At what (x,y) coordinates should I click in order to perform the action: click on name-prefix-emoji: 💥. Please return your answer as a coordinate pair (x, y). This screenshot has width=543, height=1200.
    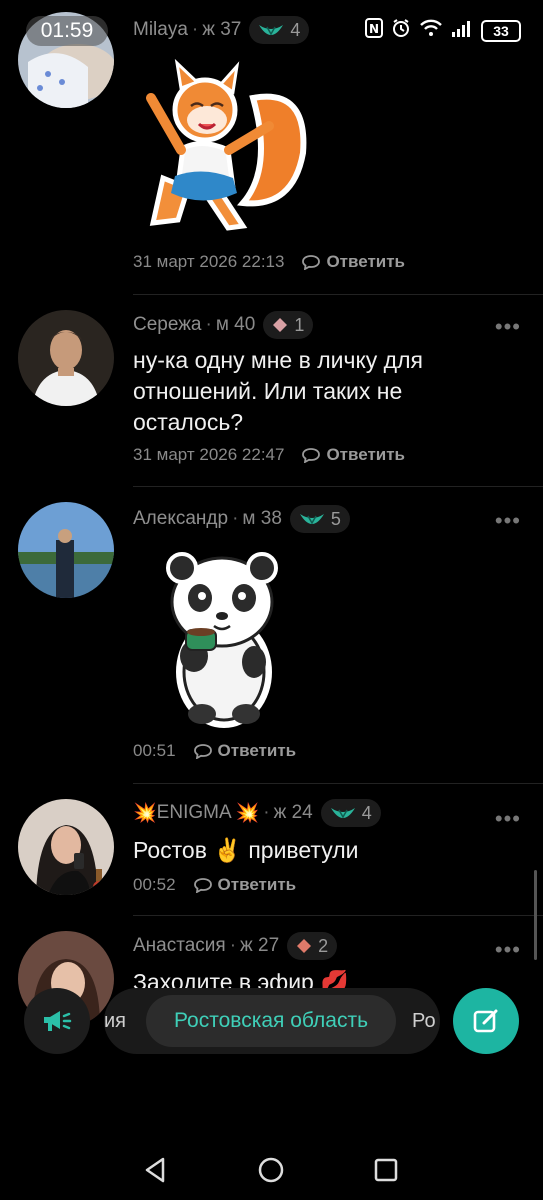
    Looking at the image, I should click on (145, 813).